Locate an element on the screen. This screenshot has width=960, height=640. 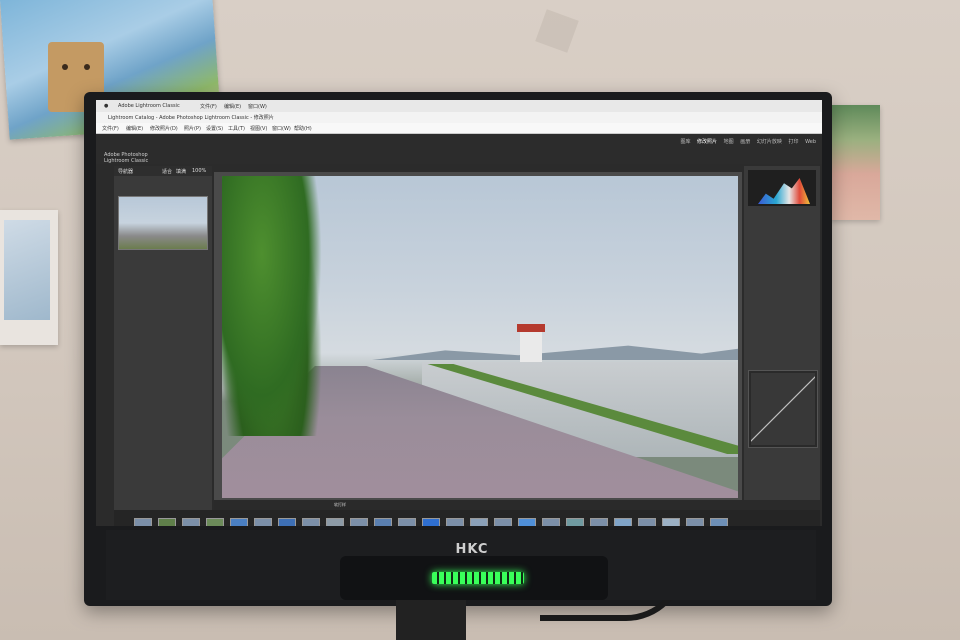
photo-watchtower is located at coordinates (531, 343).